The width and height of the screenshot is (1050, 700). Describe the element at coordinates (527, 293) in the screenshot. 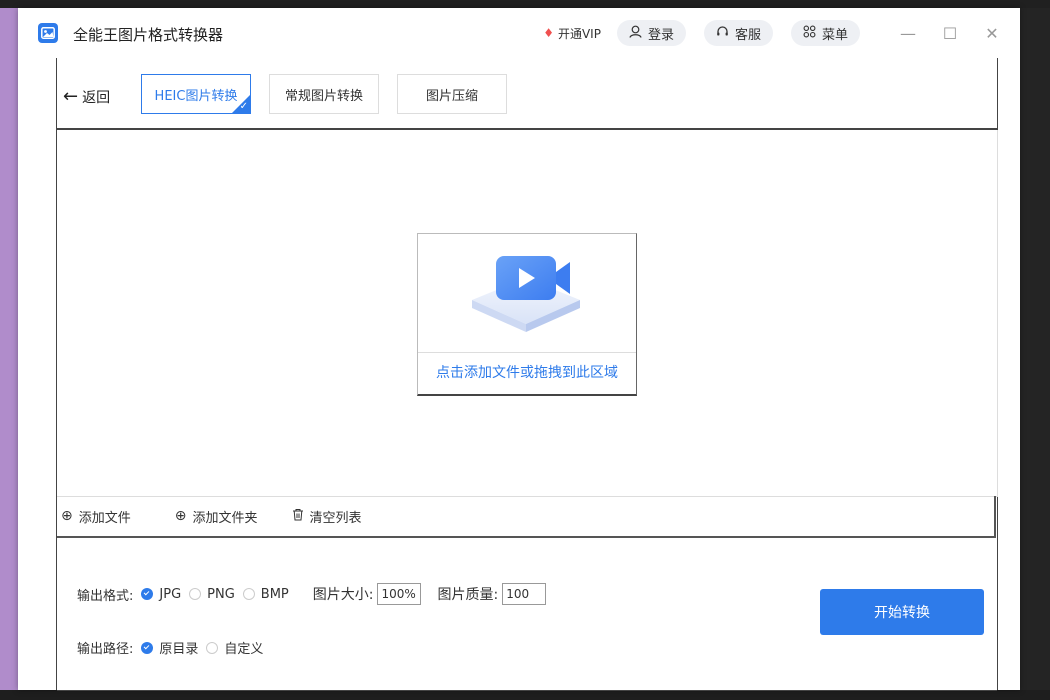

I see `video-file-illustration-icon` at that location.